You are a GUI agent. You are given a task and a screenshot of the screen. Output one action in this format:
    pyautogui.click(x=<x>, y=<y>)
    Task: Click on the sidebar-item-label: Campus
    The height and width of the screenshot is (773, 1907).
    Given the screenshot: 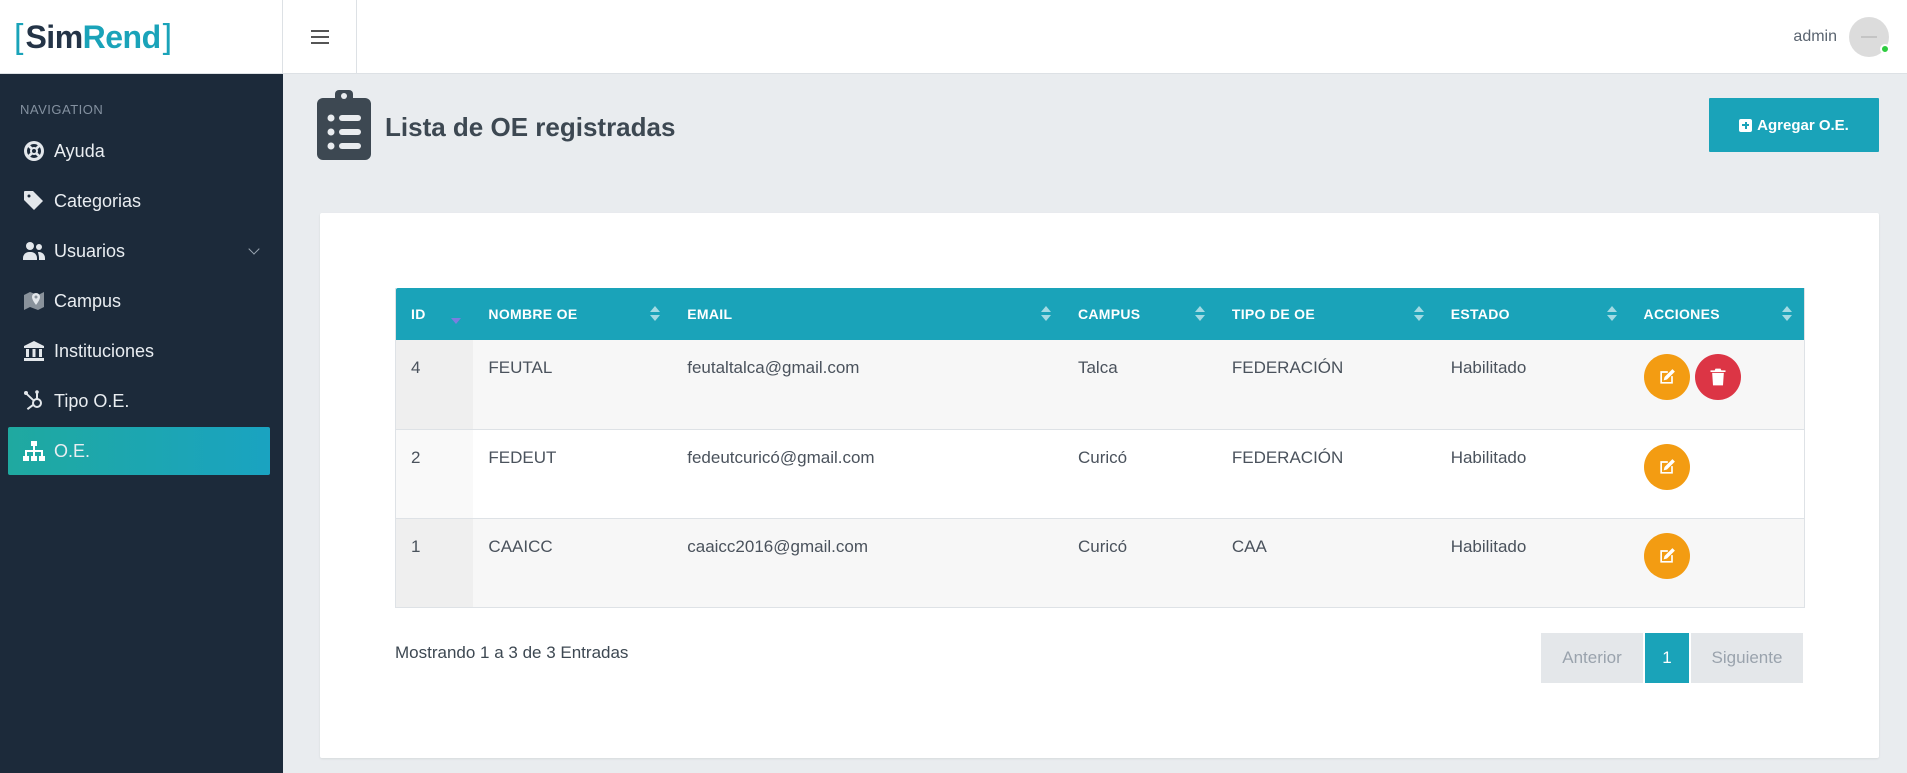 What is the action you would take?
    pyautogui.click(x=88, y=300)
    